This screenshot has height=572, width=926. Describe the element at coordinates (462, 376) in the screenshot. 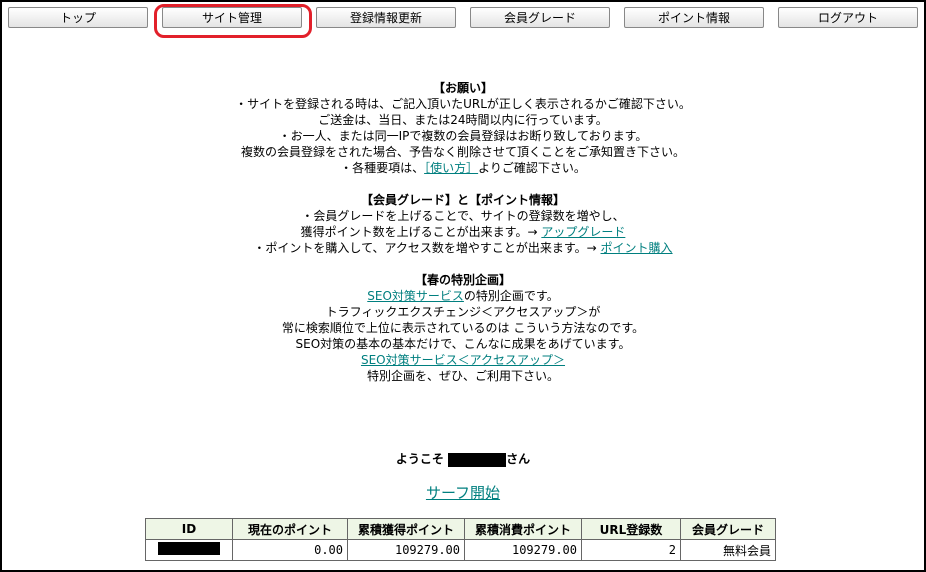

I see `spring-line: 特別企画を、ぜひ、ご利用下さい。` at that location.